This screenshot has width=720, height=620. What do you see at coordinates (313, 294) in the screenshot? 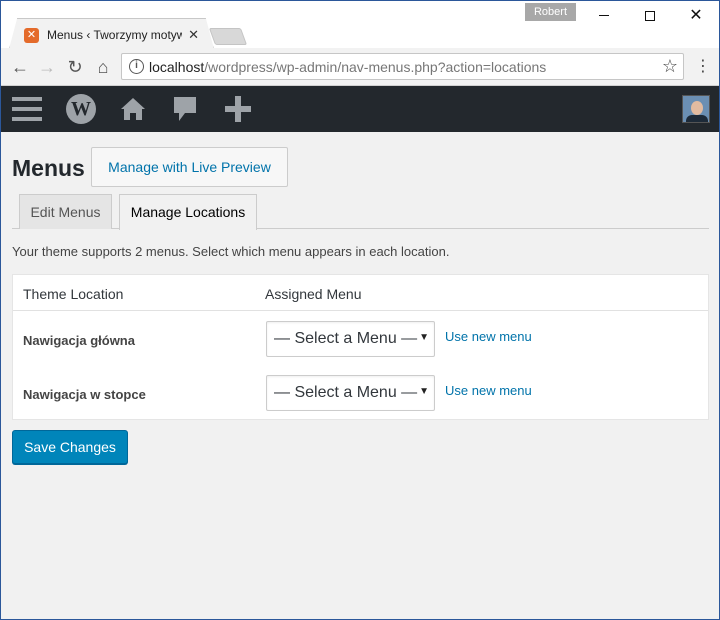
I see `header-assigned-menu: Assigned Menu` at bounding box center [313, 294].